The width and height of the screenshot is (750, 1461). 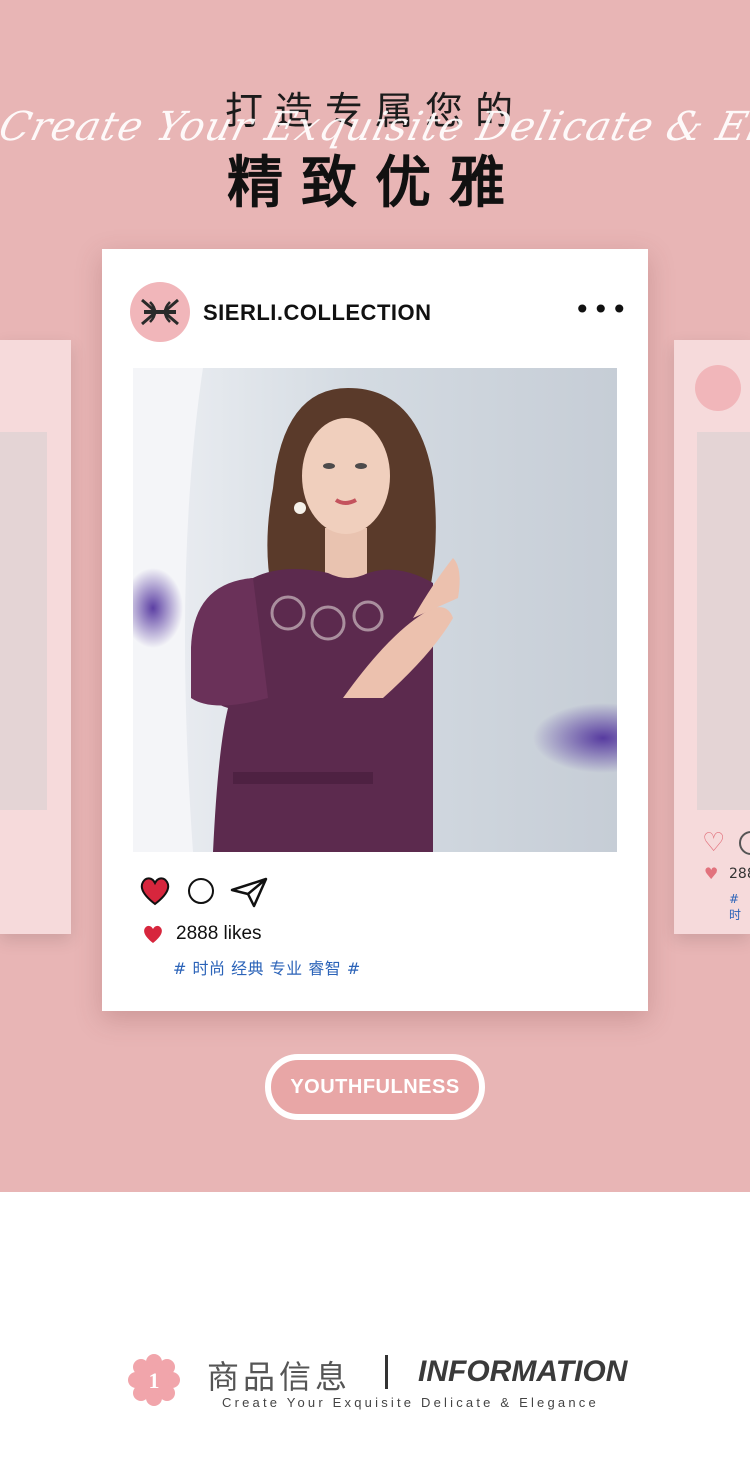 What do you see at coordinates (739, 874) in the screenshot?
I see `side-likes-count: 288` at bounding box center [739, 874].